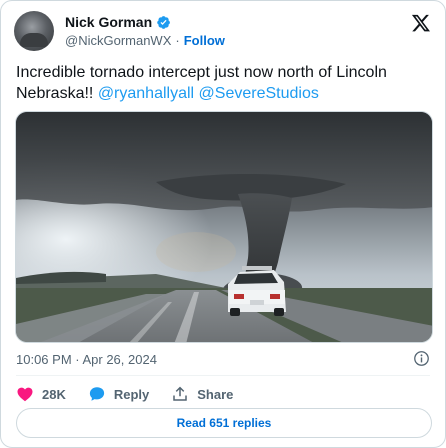 This screenshot has width=446, height=448. What do you see at coordinates (25, 394) in the screenshot?
I see `heart-icon` at bounding box center [25, 394].